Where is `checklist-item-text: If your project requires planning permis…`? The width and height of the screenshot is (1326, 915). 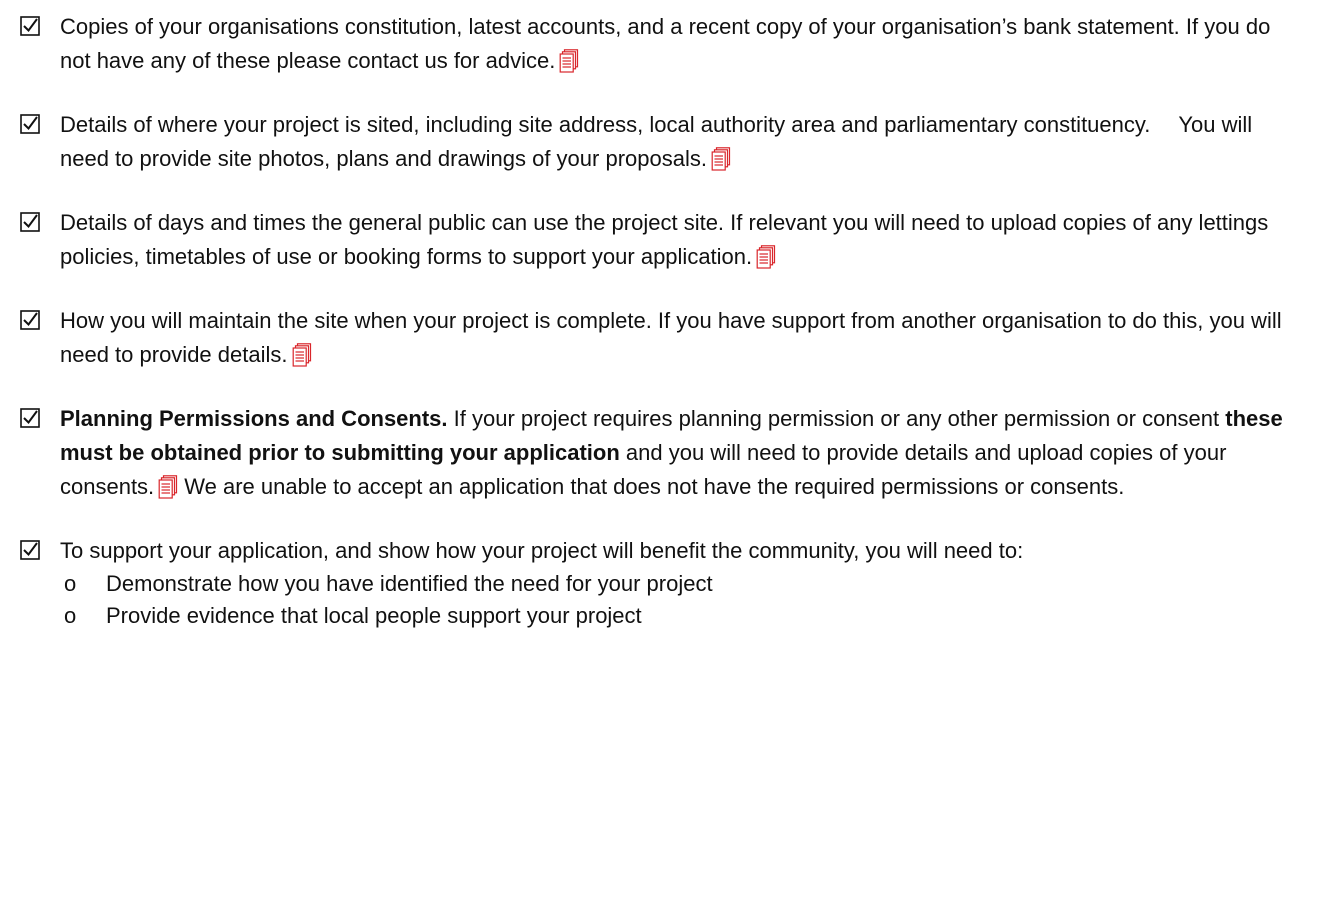
checklist-item-text: If your project requires planning permis… is located at coordinates (836, 418).